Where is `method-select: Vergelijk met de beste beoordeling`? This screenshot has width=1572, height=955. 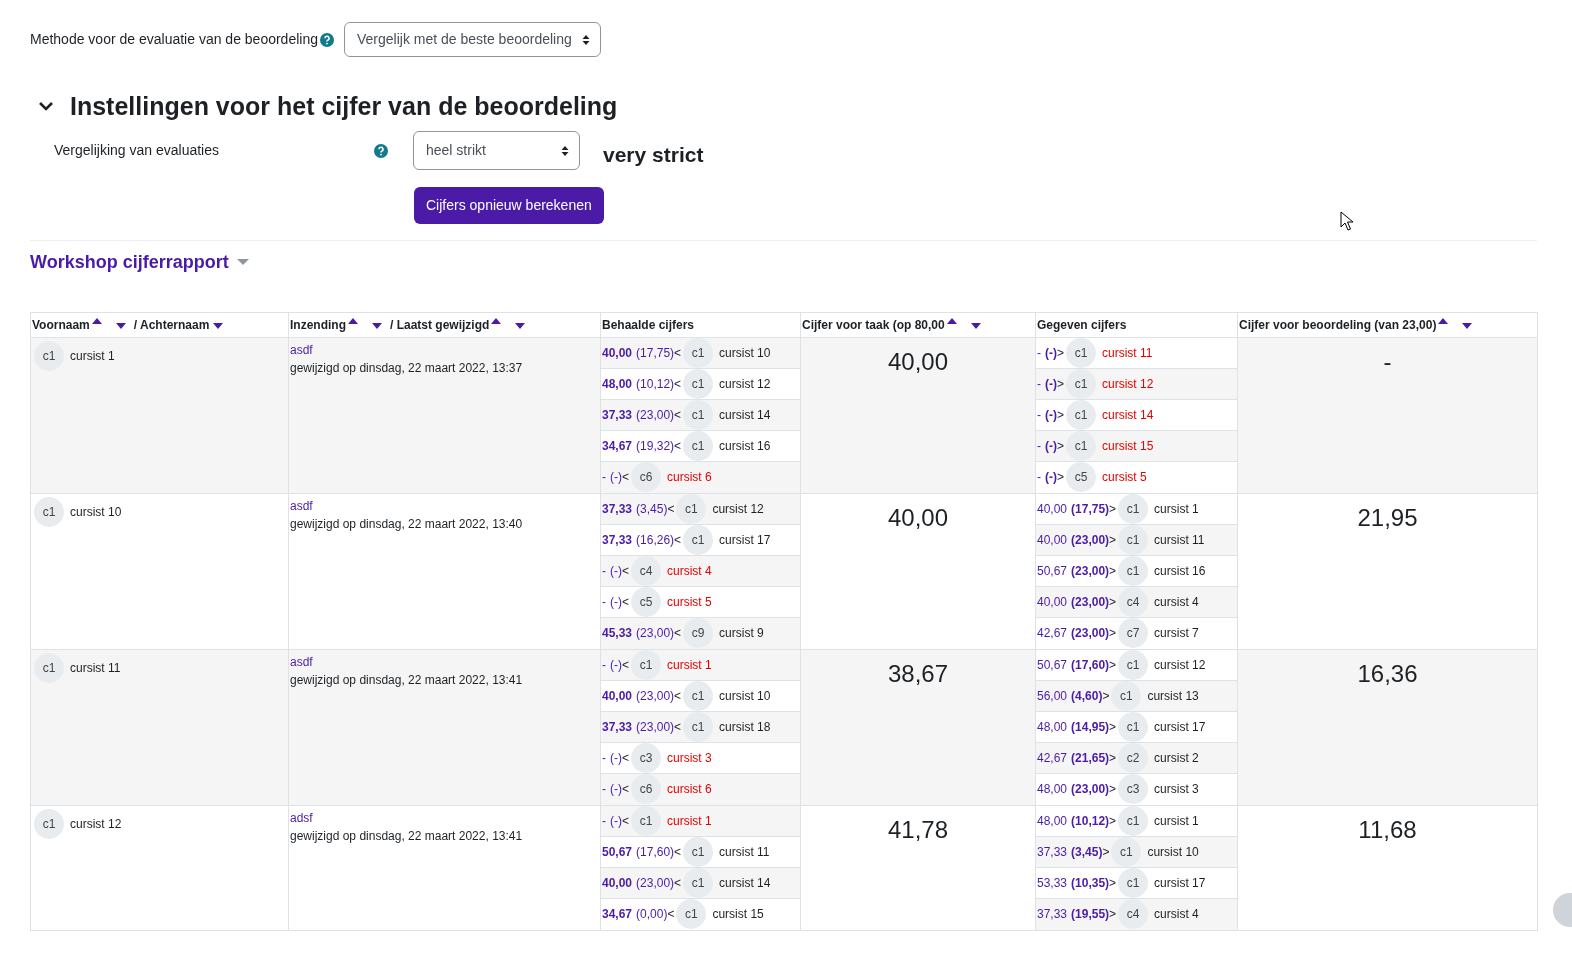
method-select: Vergelijk met de beste beoordeling is located at coordinates (472, 39).